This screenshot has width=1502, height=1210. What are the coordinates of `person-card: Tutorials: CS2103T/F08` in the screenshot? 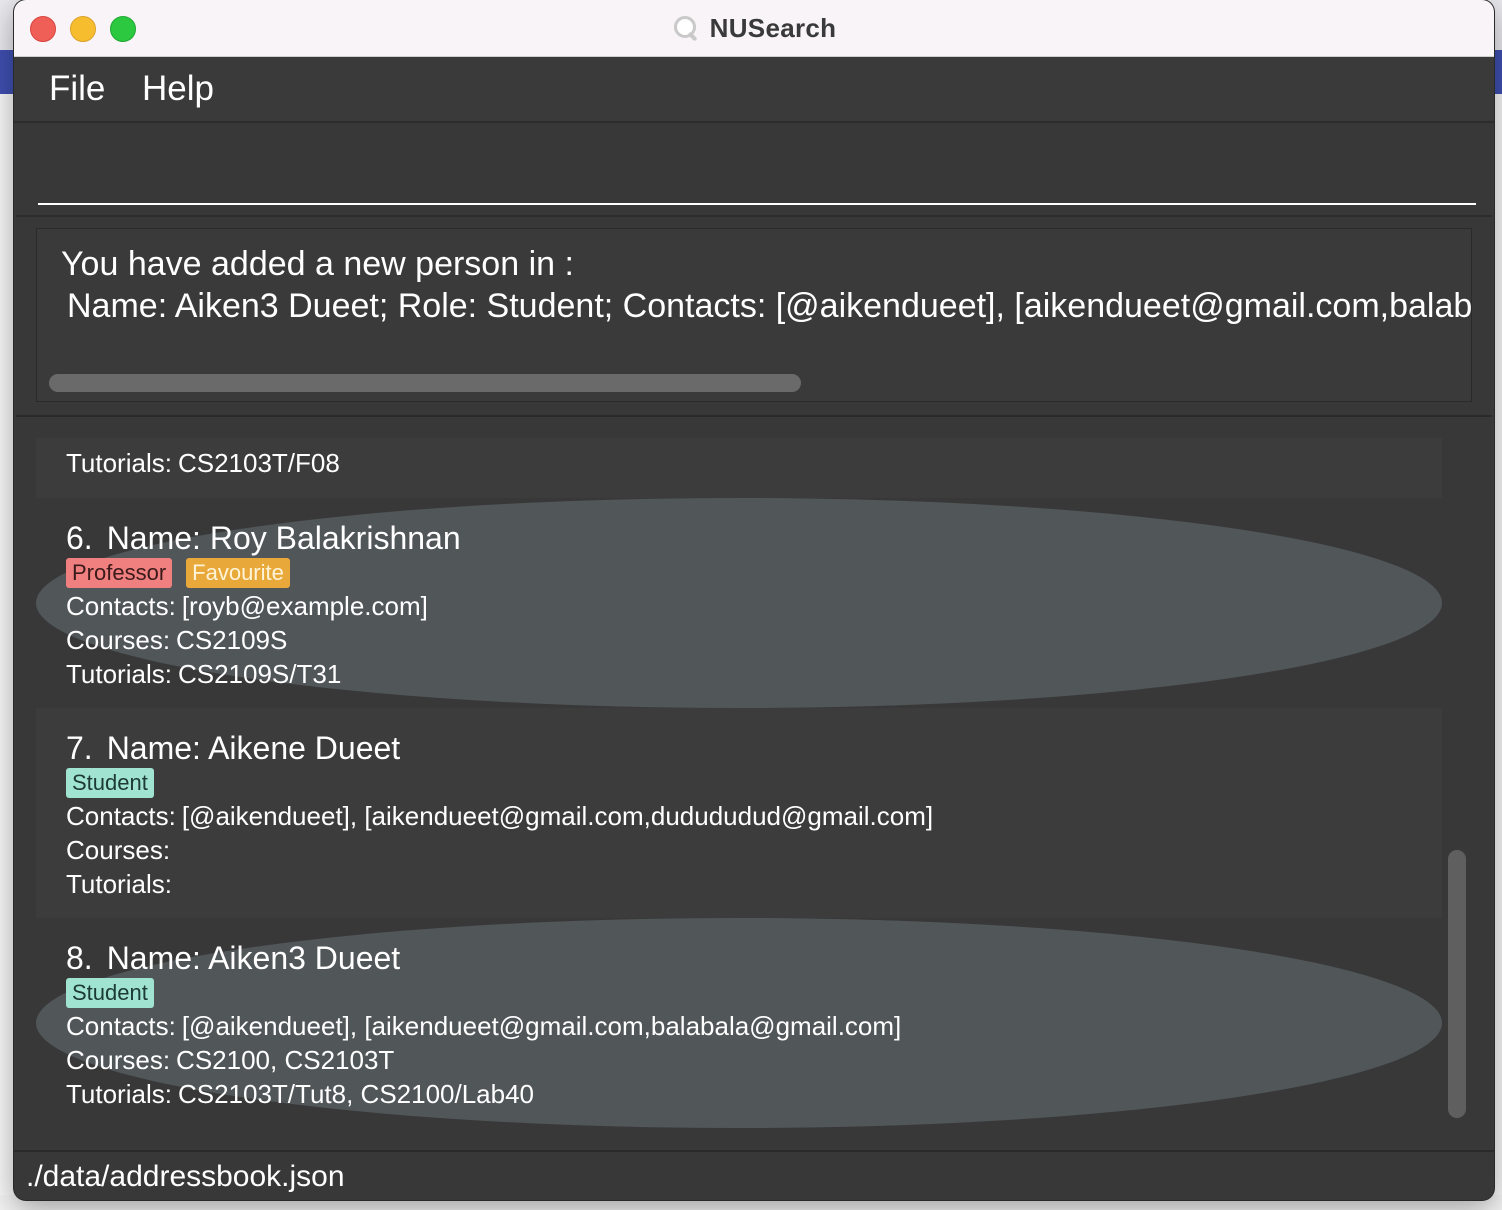 It's located at (739, 468).